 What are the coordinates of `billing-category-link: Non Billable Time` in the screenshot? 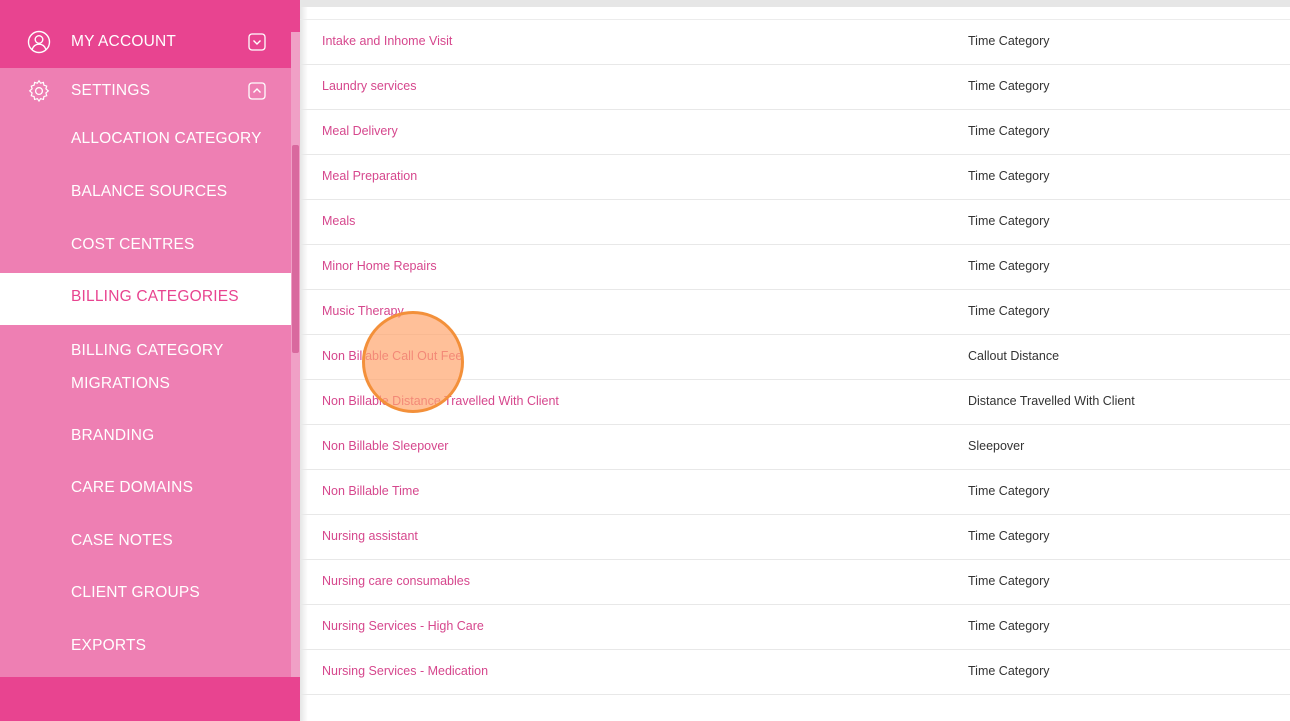 It's located at (370, 491).